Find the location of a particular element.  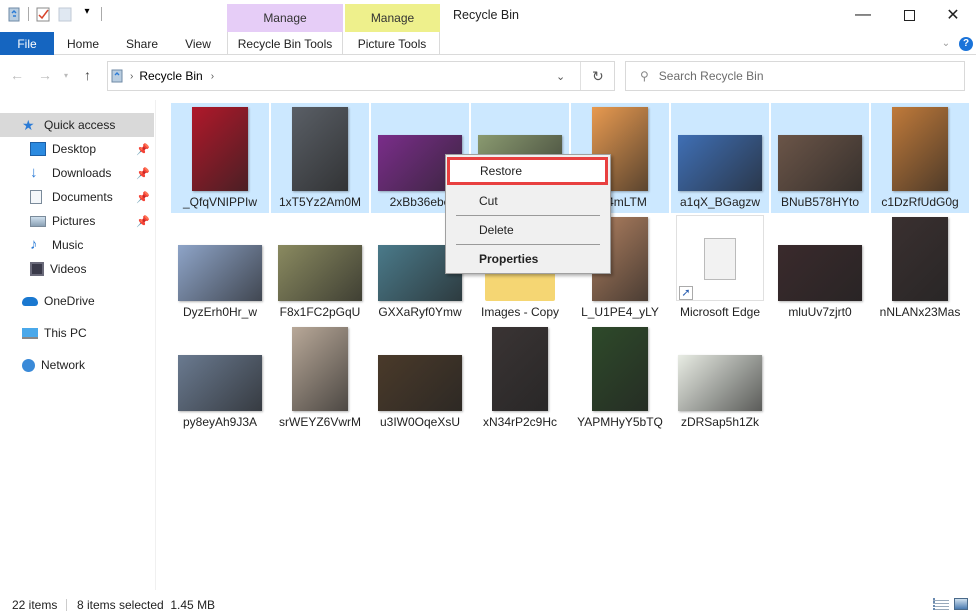

sidebar-item-documents: Documents 📌 is located at coordinates (77, 197).